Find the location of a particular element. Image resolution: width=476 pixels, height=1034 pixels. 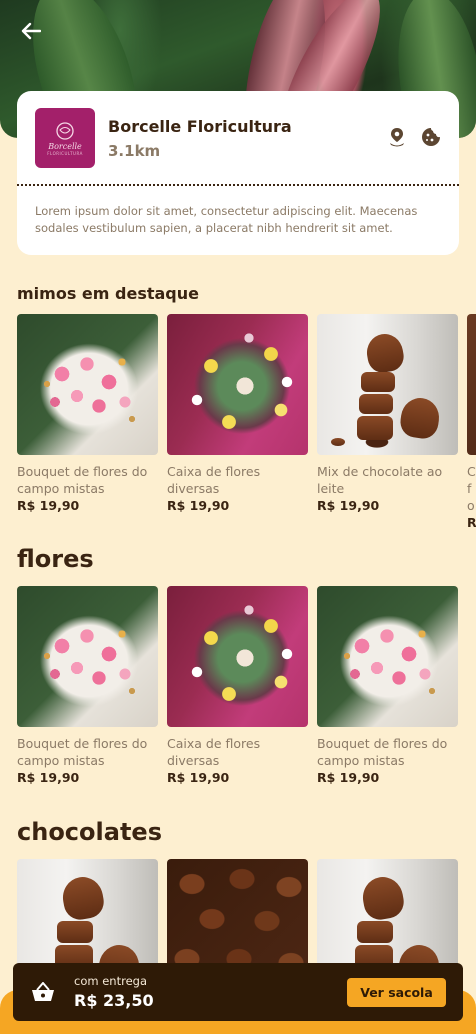

cookie-button is located at coordinates (431, 137).